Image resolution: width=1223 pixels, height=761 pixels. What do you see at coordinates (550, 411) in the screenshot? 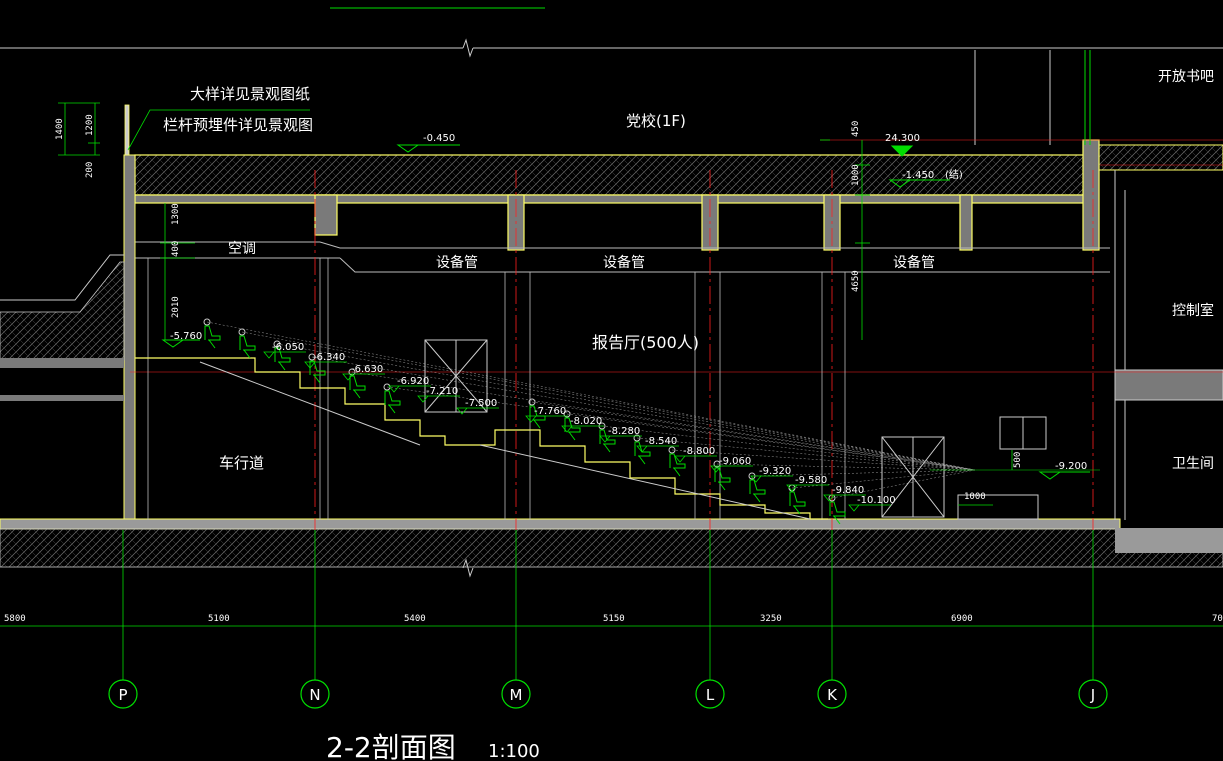
I see `step-elevation: -7.760` at bounding box center [550, 411].